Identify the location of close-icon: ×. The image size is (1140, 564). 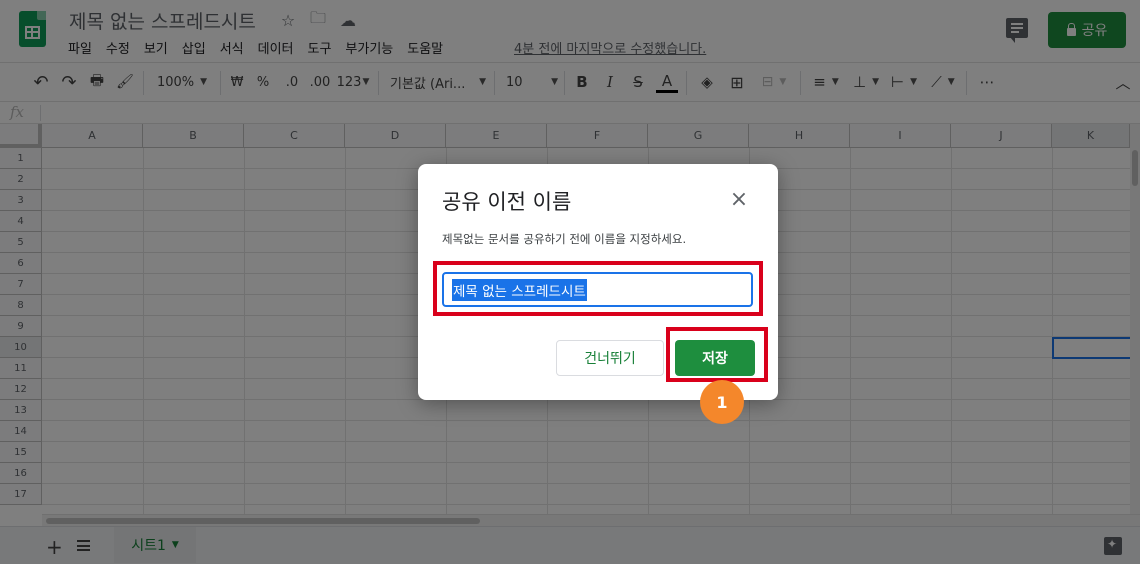
(739, 199).